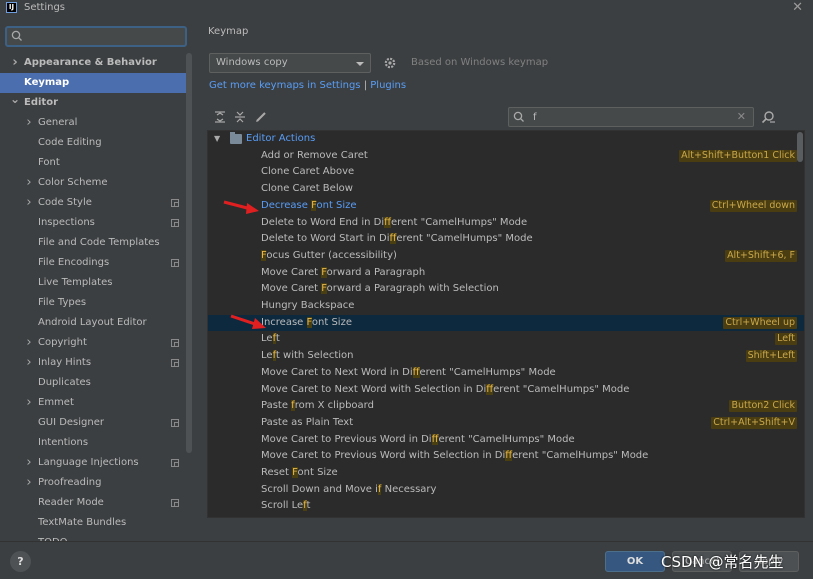 This screenshot has height=579, width=813. I want to click on sidebar-item-intentions: Intentions, so click(93, 443).